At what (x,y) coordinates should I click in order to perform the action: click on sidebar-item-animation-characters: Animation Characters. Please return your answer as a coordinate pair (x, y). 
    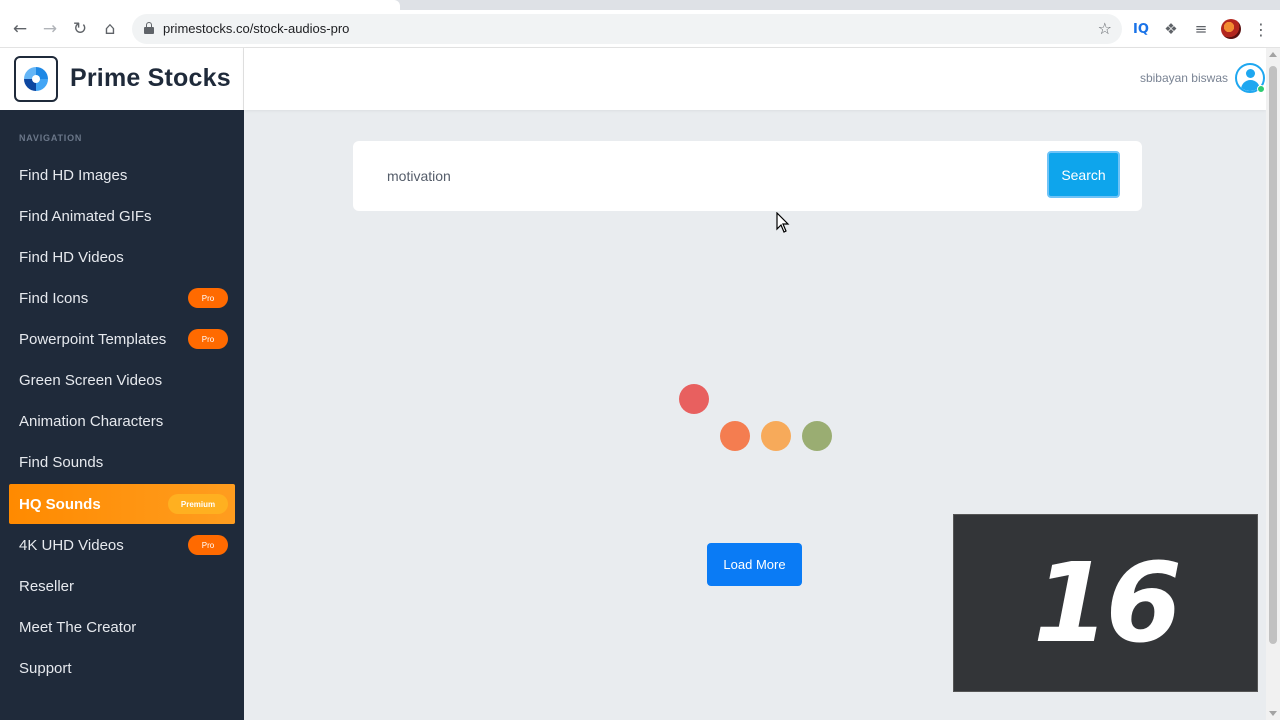
    Looking at the image, I should click on (122, 421).